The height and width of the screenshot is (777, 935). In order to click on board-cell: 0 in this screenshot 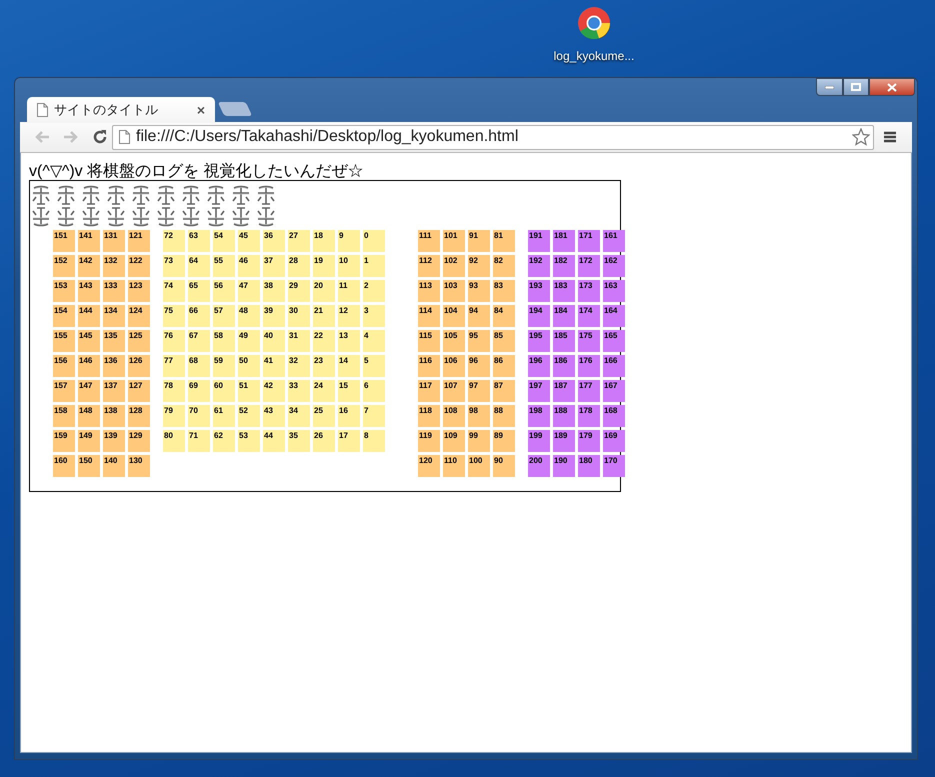, I will do `click(374, 241)`.